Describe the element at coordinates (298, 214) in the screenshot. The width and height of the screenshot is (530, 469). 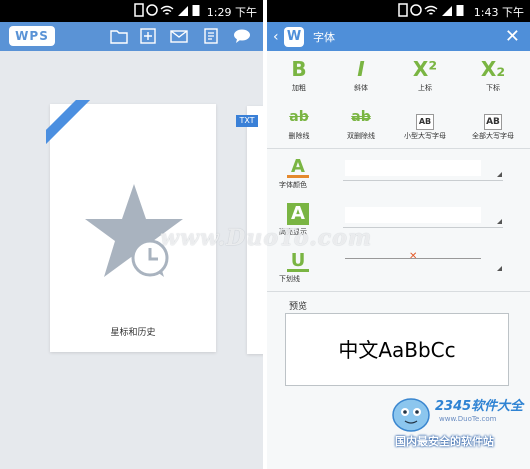
I see `highlight-icon: A` at that location.